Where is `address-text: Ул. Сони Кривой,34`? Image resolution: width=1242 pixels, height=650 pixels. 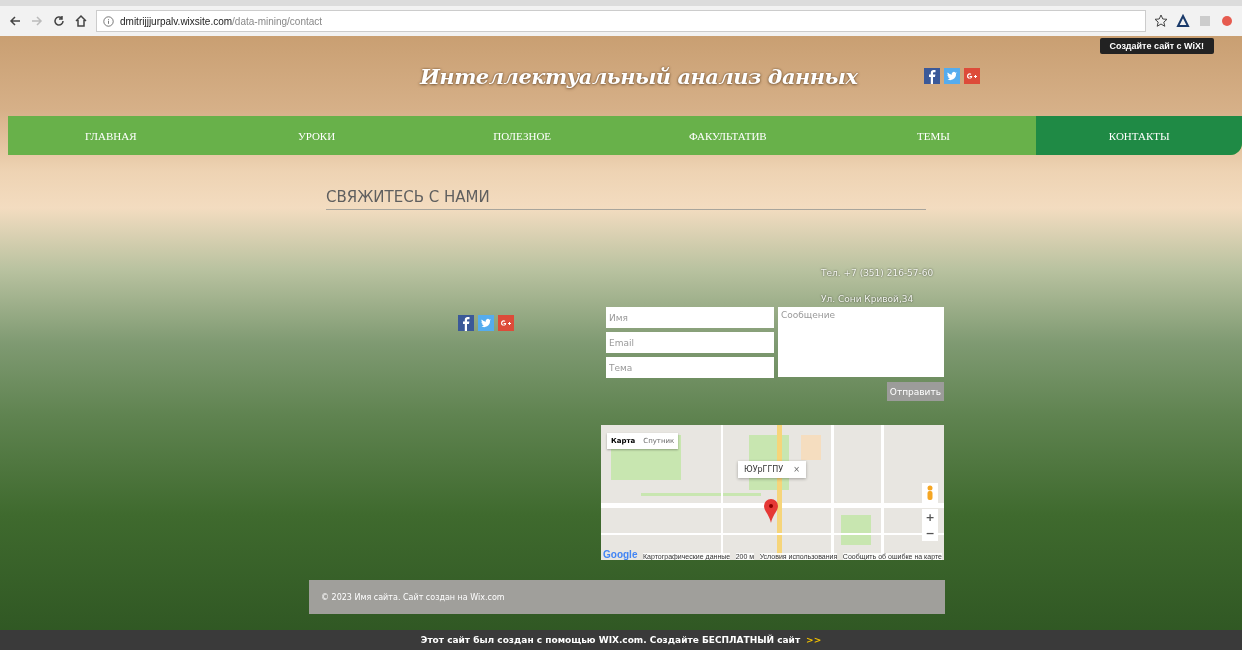 address-text: Ул. Сони Кривой,34 is located at coordinates (868, 299).